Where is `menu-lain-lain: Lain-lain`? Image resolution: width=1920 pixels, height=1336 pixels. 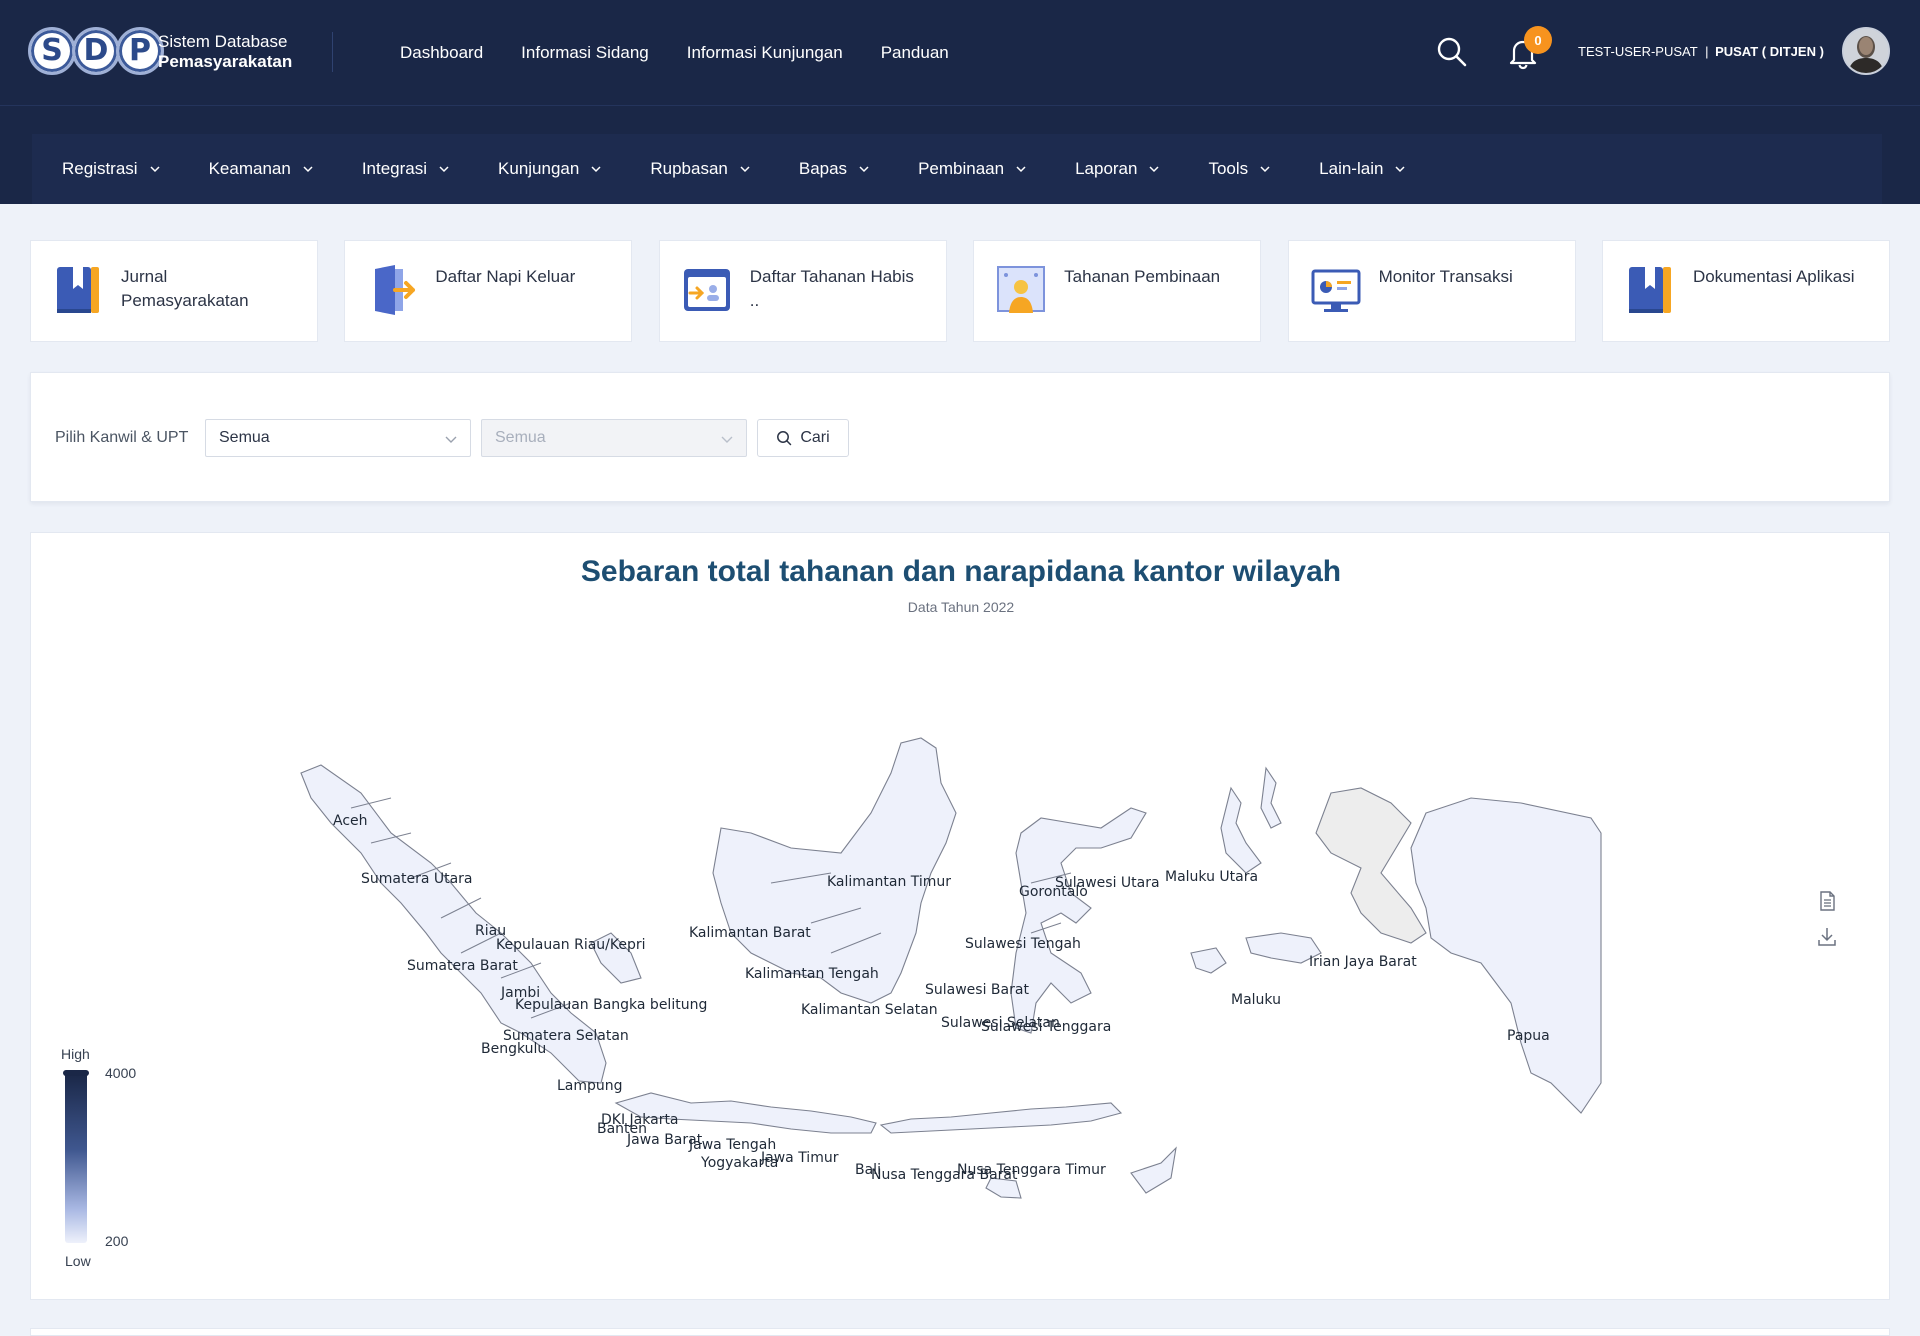 menu-lain-lain: Lain-lain is located at coordinates (1363, 169).